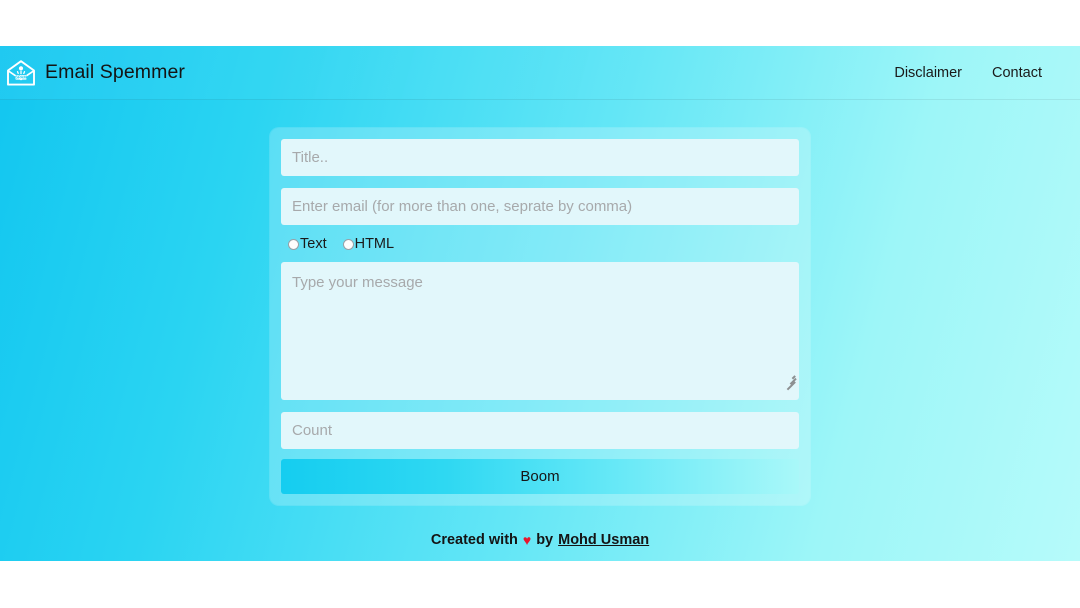 This screenshot has height=608, width=1080. Describe the element at coordinates (21, 73) in the screenshot. I see `envelope-spam-icon: SPAM` at that location.